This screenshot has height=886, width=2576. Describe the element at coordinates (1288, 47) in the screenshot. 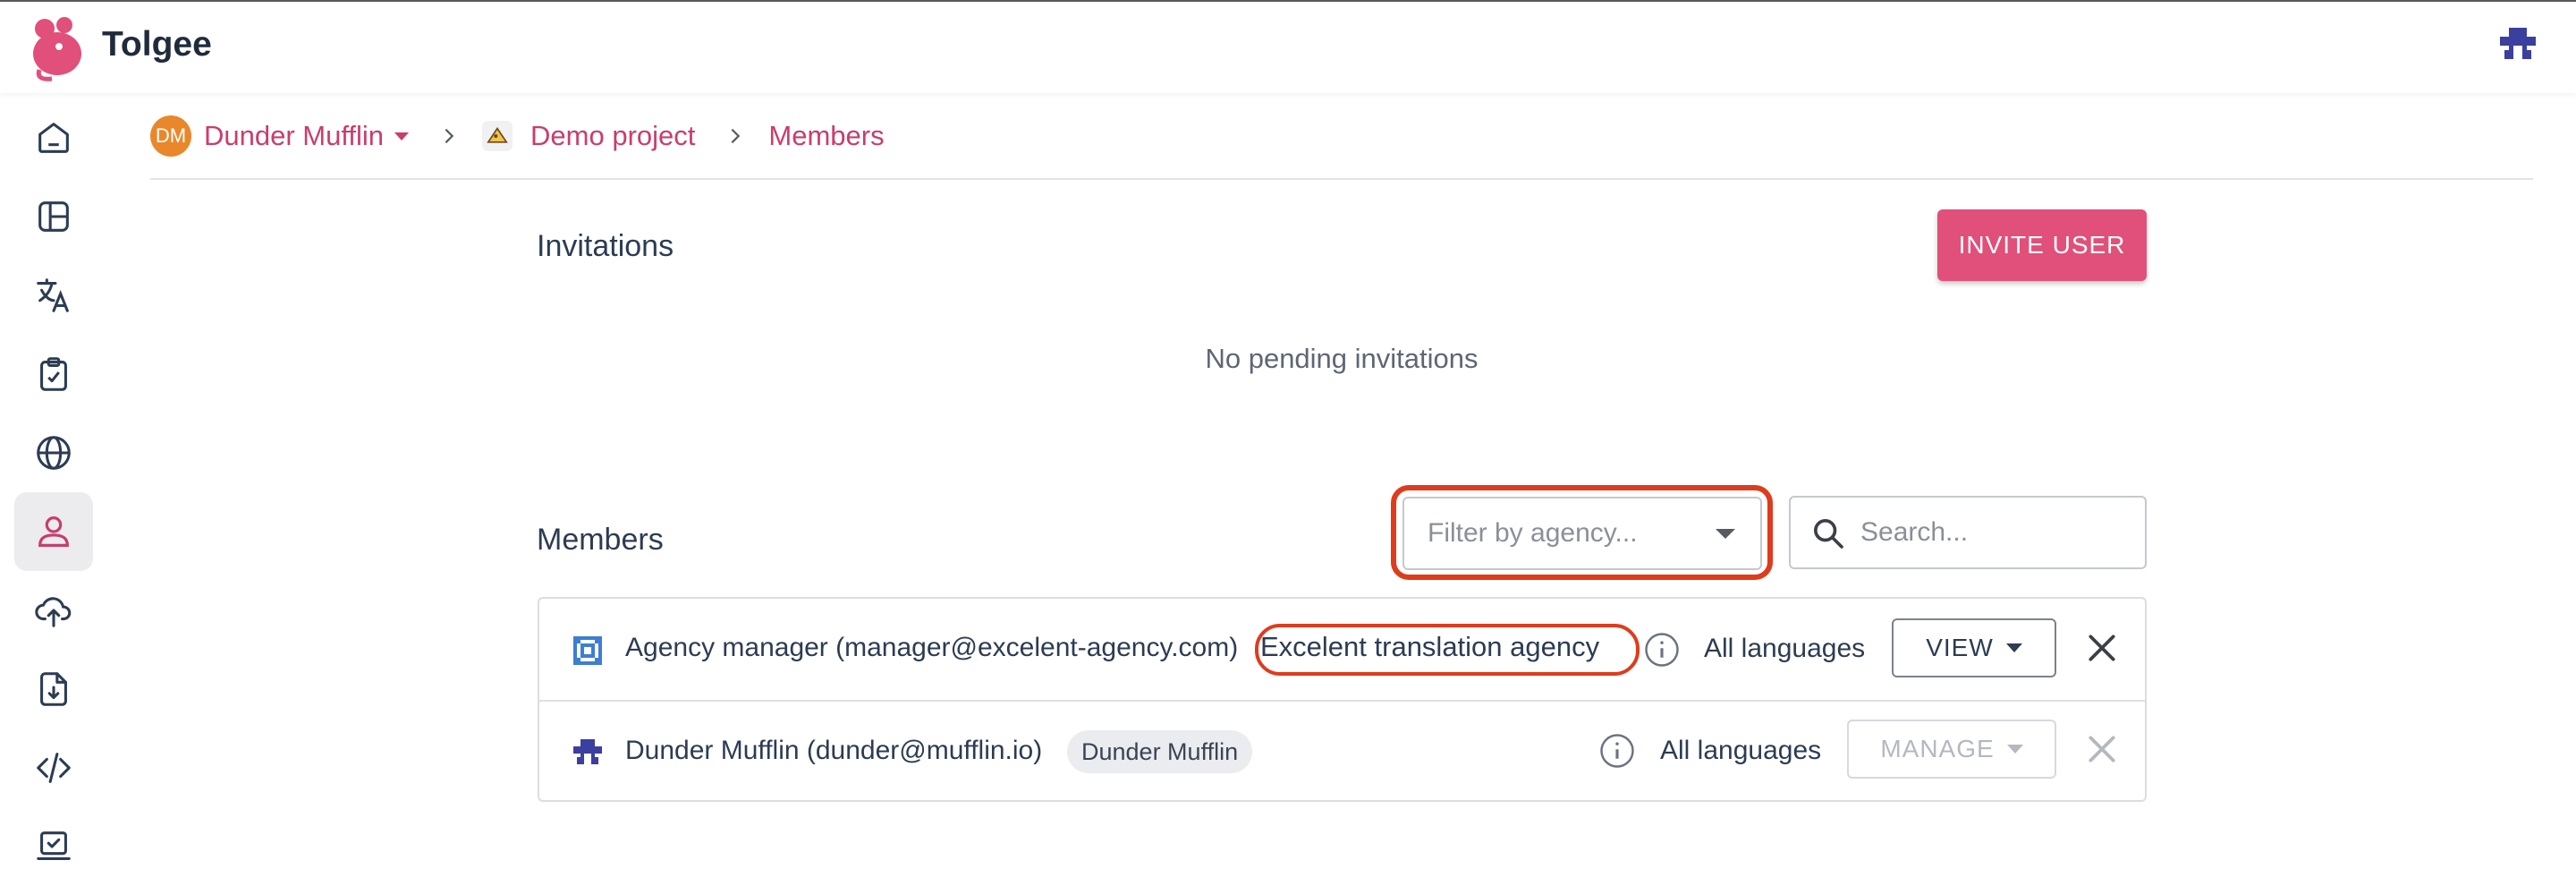

I see `top-bar: Tolgee` at that location.